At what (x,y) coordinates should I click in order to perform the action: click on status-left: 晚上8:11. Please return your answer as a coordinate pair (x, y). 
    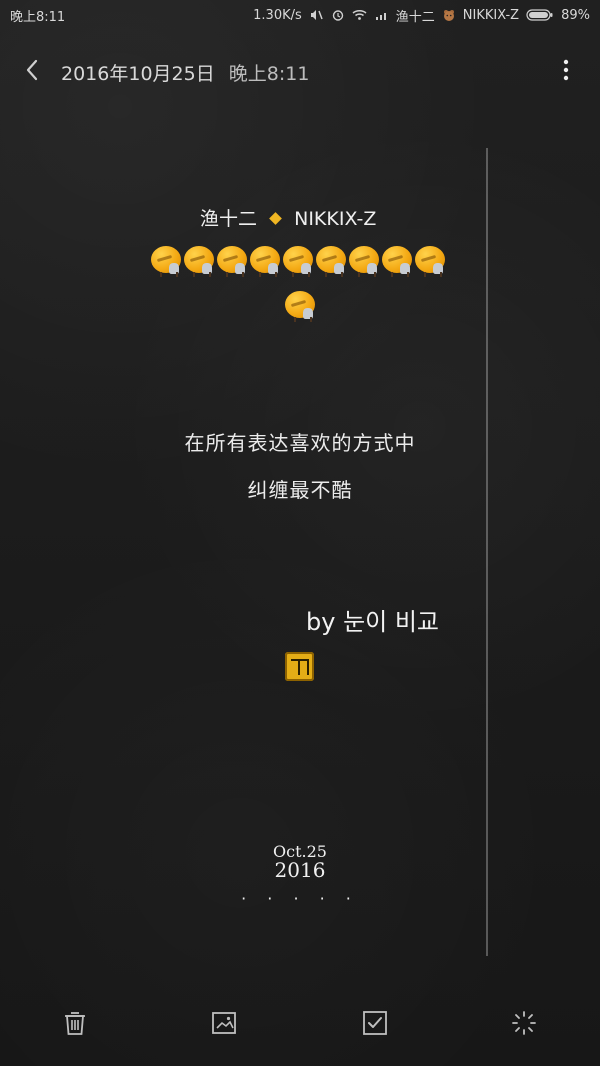
    Looking at the image, I should click on (37, 15).